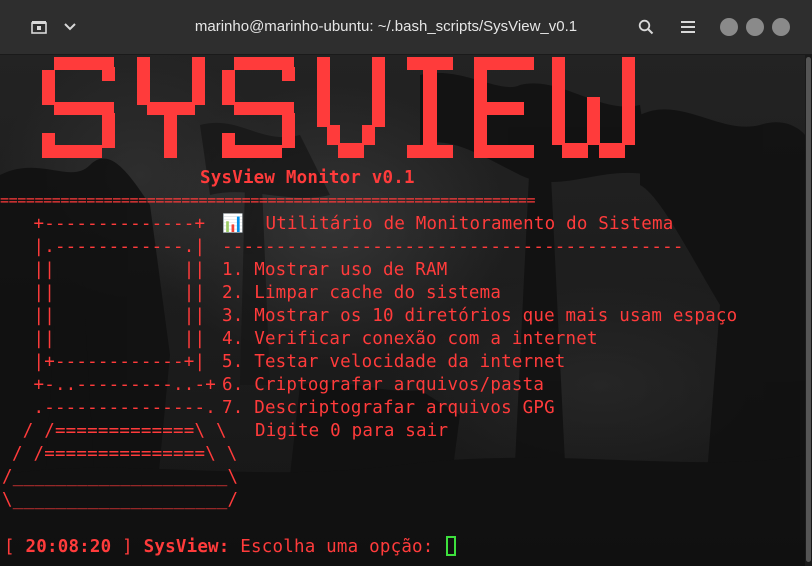  I want to click on menu-header-label: Utilitário de Monitoramento do Sistema, so click(469, 224).